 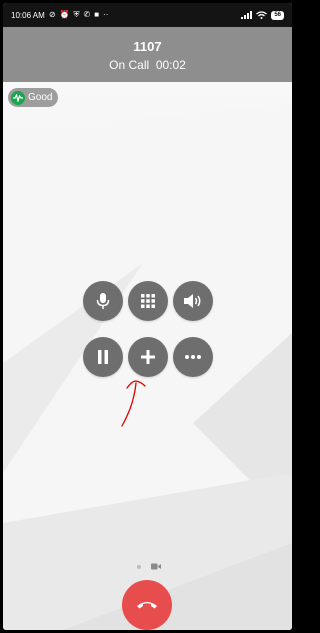 I want to click on hang-up-icon, so click(x=147, y=605).